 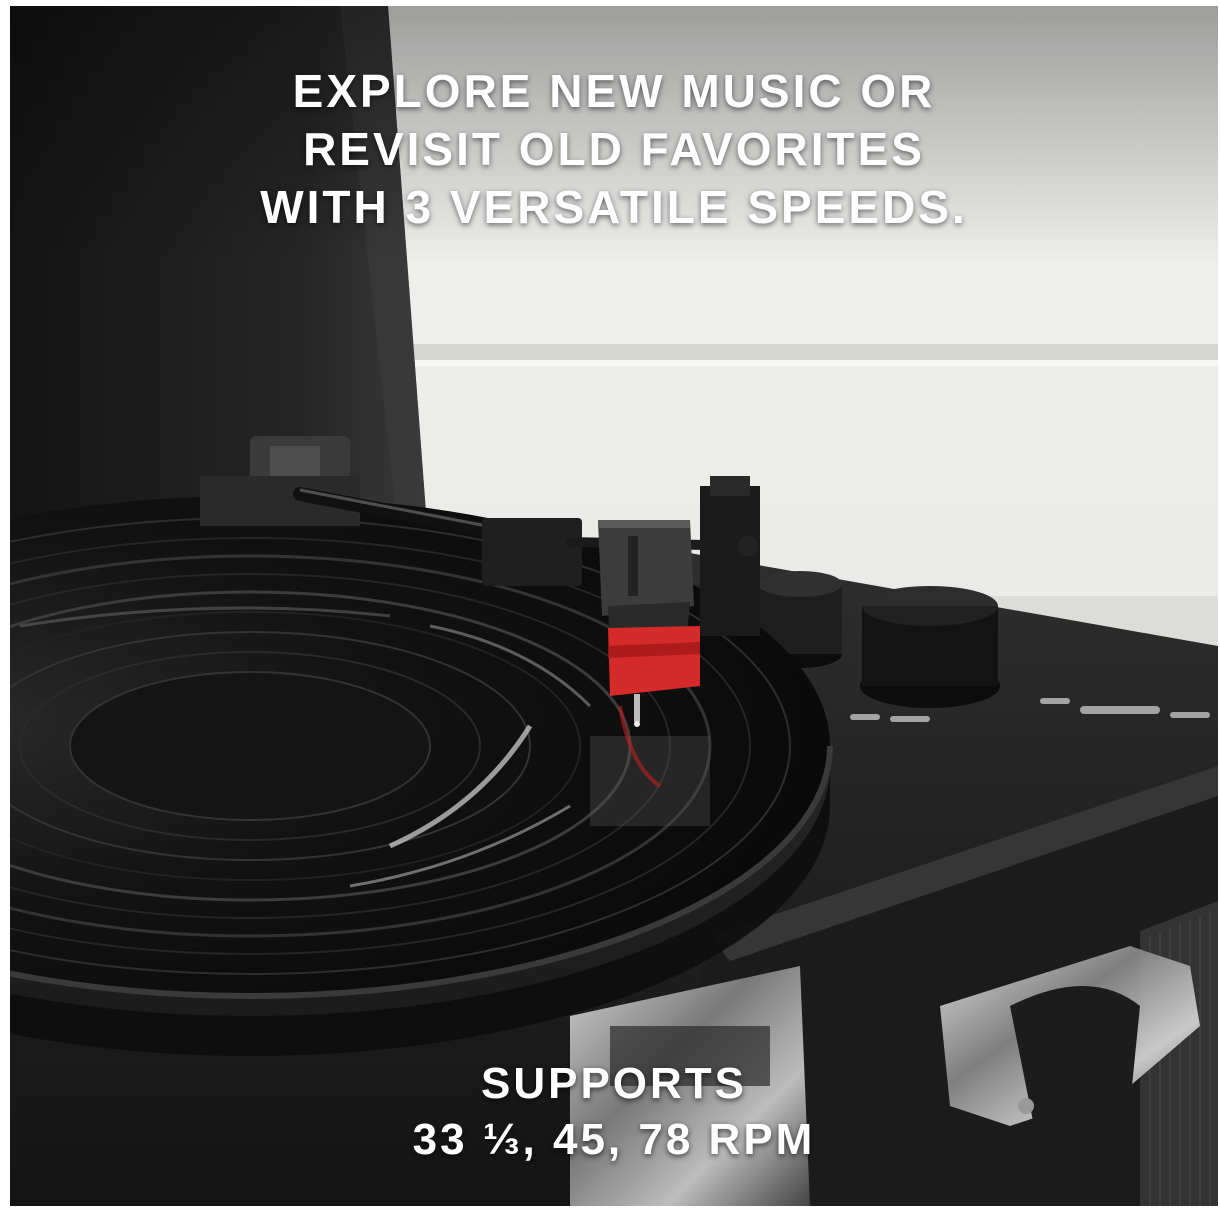 I want to click on tonearm-rest, so click(x=730, y=556).